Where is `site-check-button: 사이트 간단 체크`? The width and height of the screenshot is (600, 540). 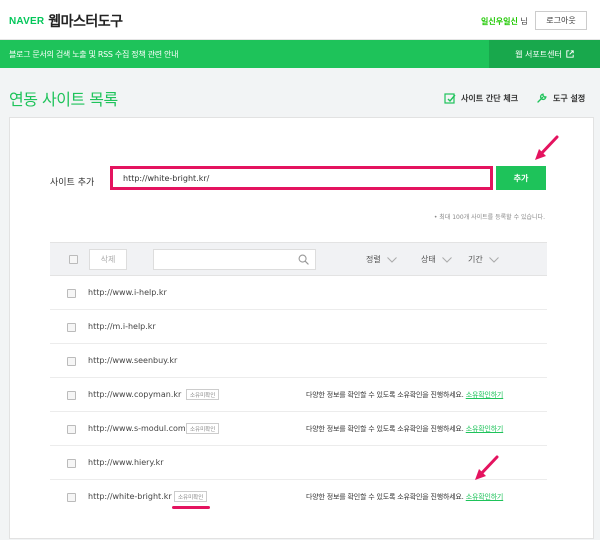
site-check-button: 사이트 간단 체크 is located at coordinates (481, 98).